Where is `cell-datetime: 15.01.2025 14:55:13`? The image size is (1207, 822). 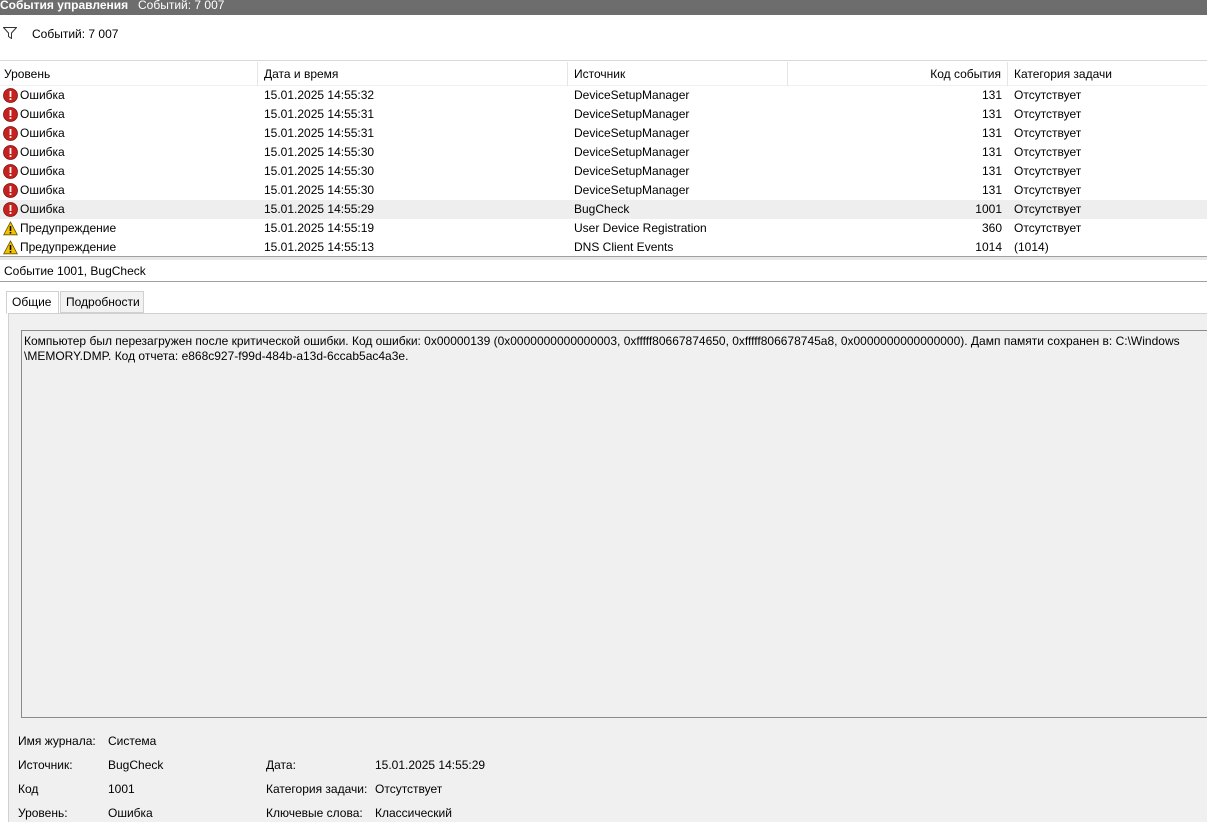 cell-datetime: 15.01.2025 14:55:13 is located at coordinates (319, 247).